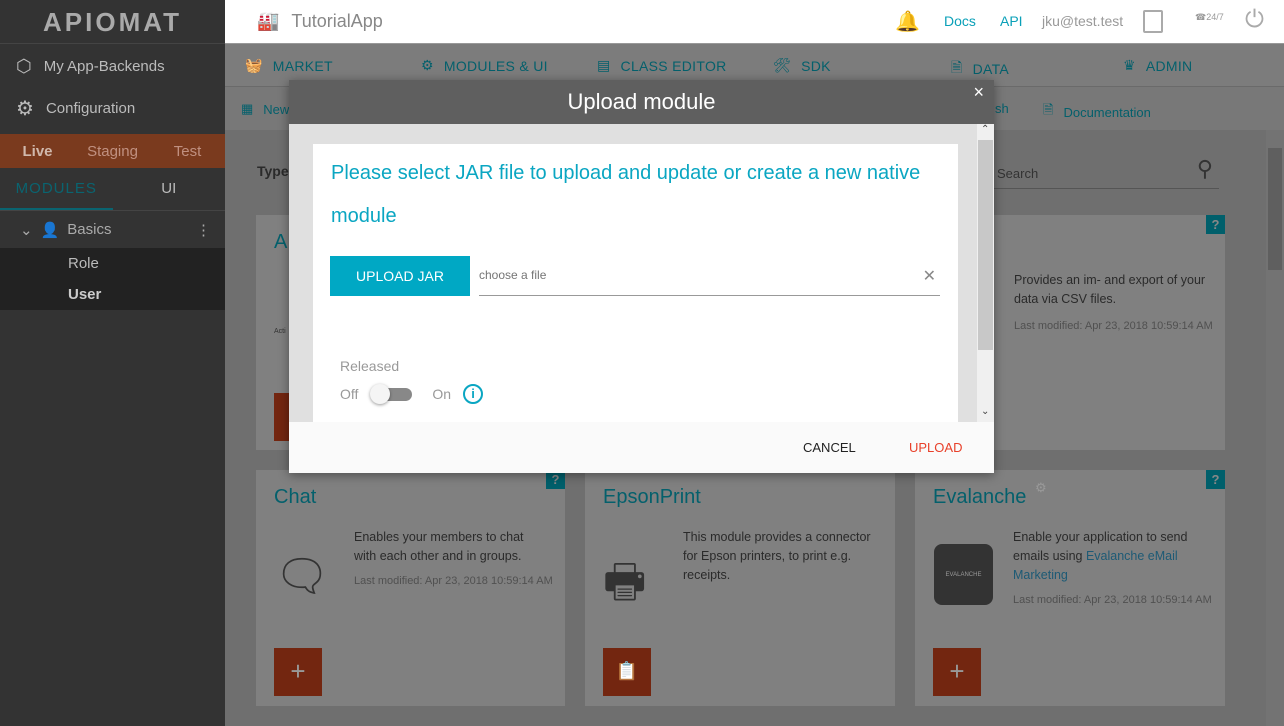 This screenshot has width=1284, height=726. Describe the element at coordinates (302, 65) in the screenshot. I see `nav-label: MARKET` at that location.